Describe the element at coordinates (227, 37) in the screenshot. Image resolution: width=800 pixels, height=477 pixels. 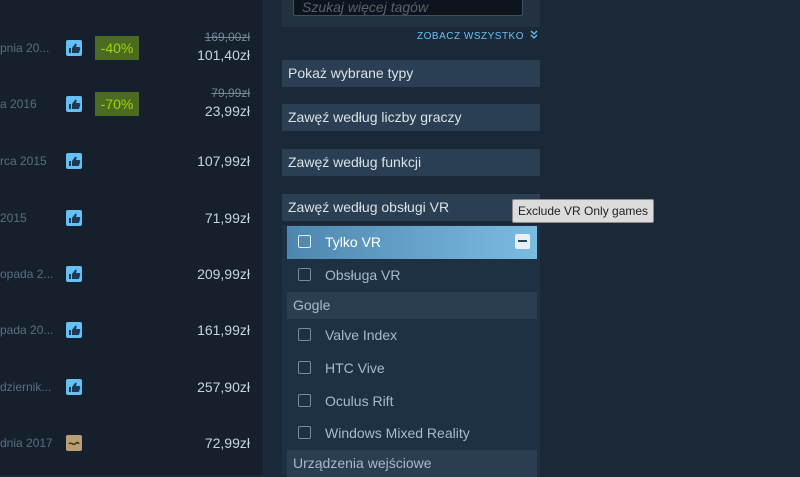
I see `original-price: 169,00zł` at that location.